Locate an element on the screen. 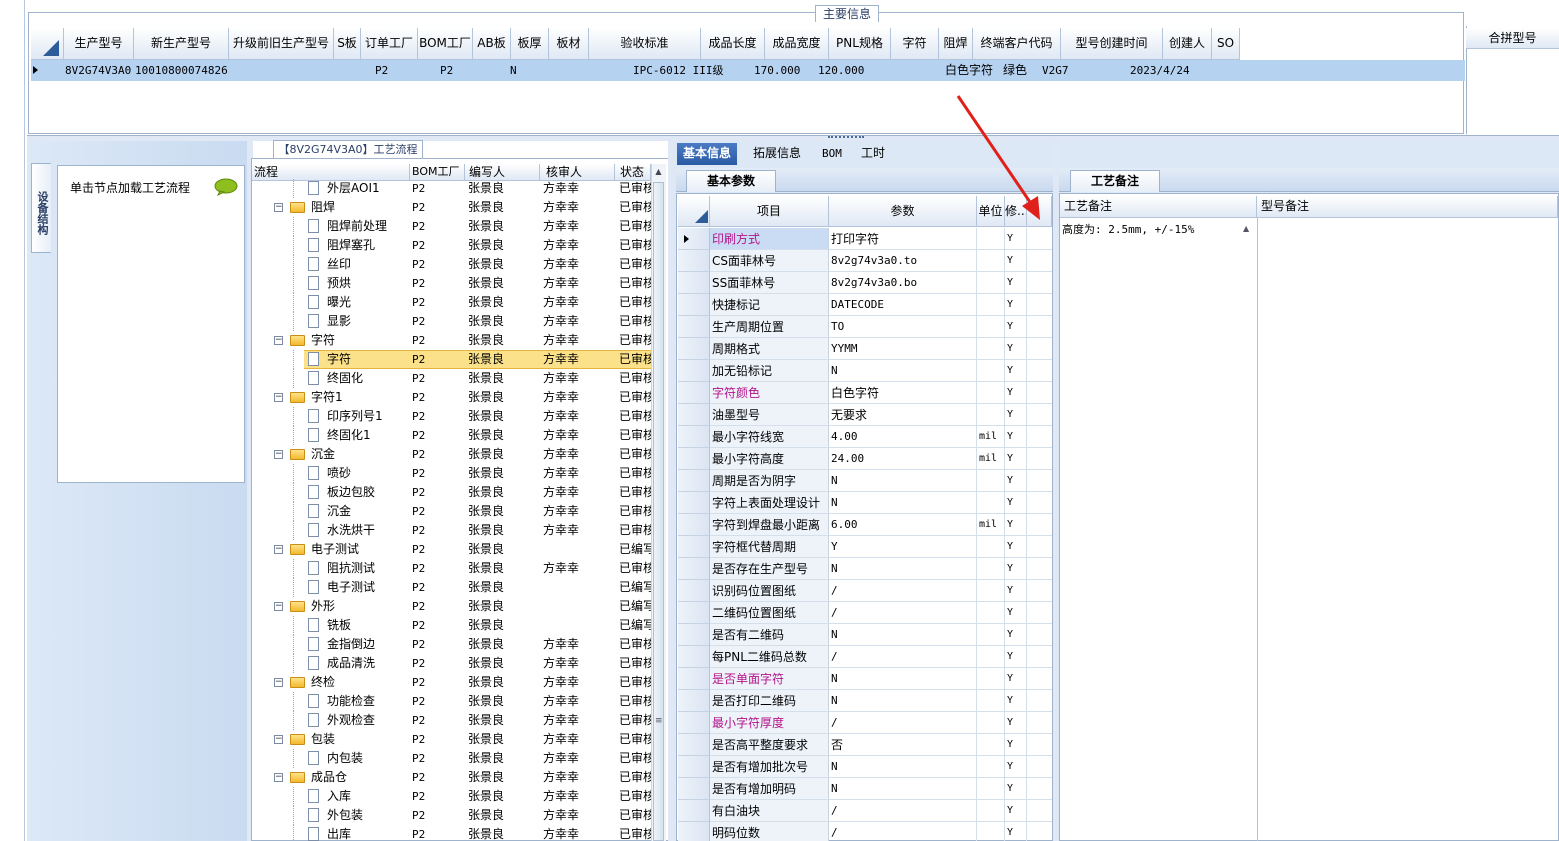 This screenshot has height=841, width=1559. cell-order-factory: P2 is located at coordinates (381, 70).